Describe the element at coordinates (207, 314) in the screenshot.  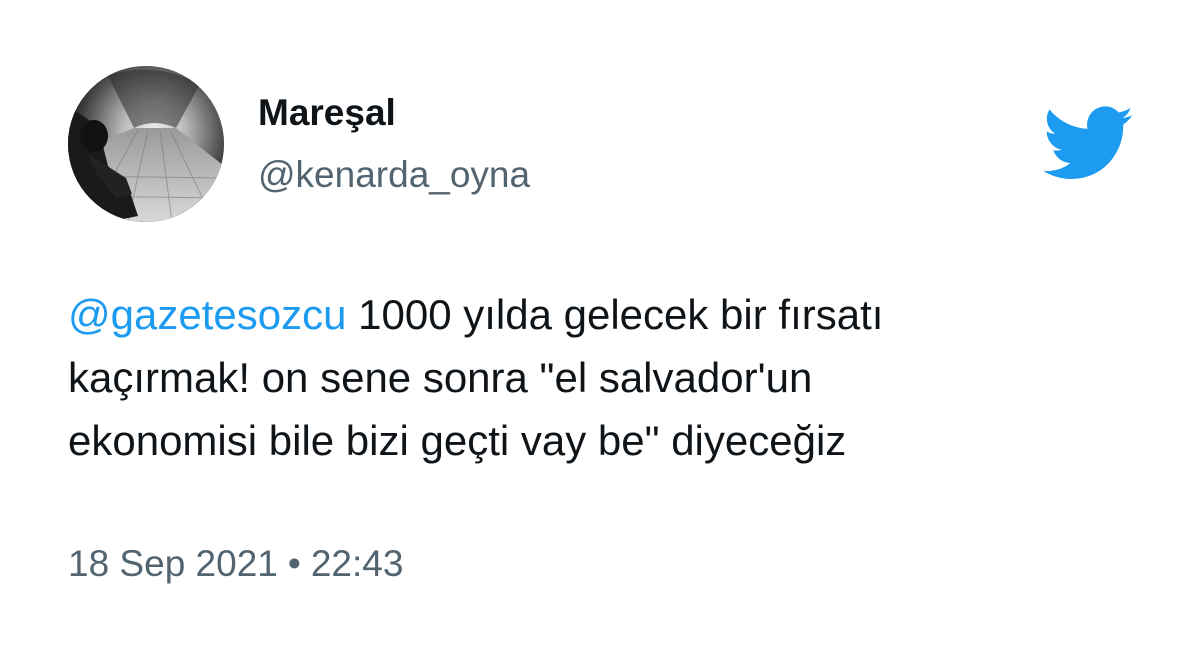
I see `mention-link: @gazetesozcu` at that location.